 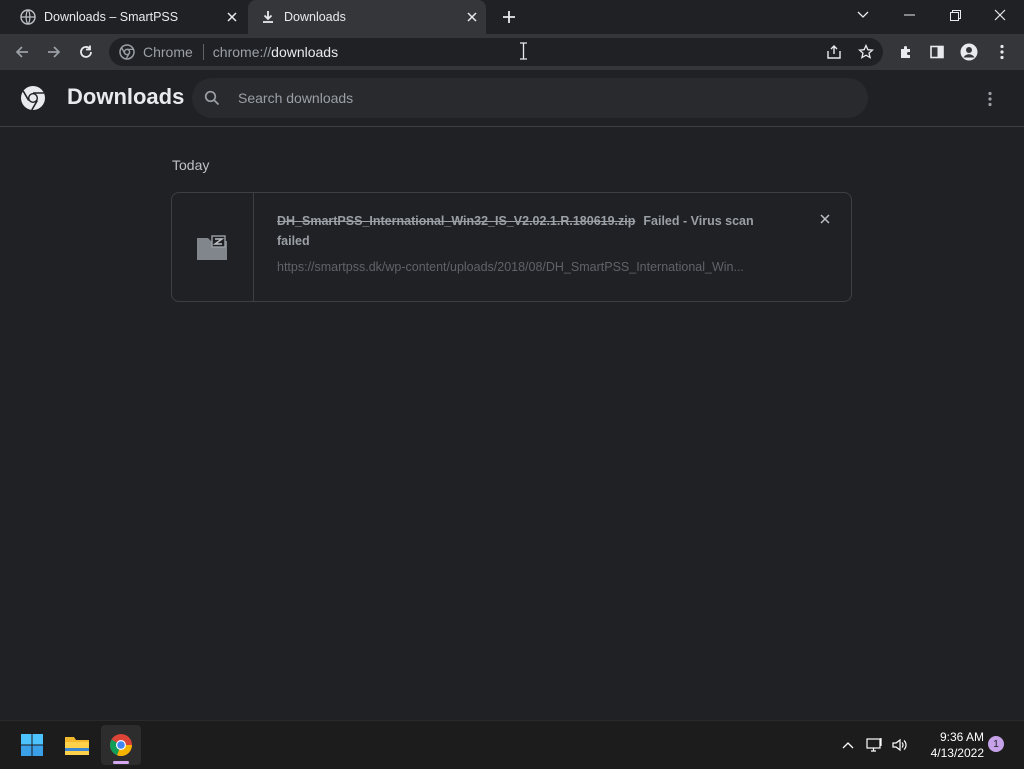 I want to click on extensions-button, so click(x=906, y=52).